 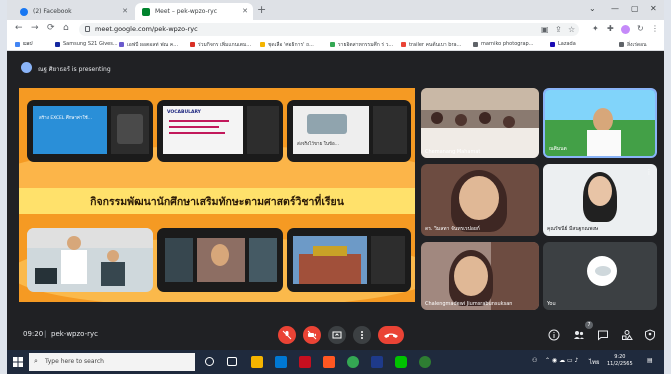 What do you see at coordinates (403, 44) in the screenshot?
I see `youtube-icon` at bounding box center [403, 44].